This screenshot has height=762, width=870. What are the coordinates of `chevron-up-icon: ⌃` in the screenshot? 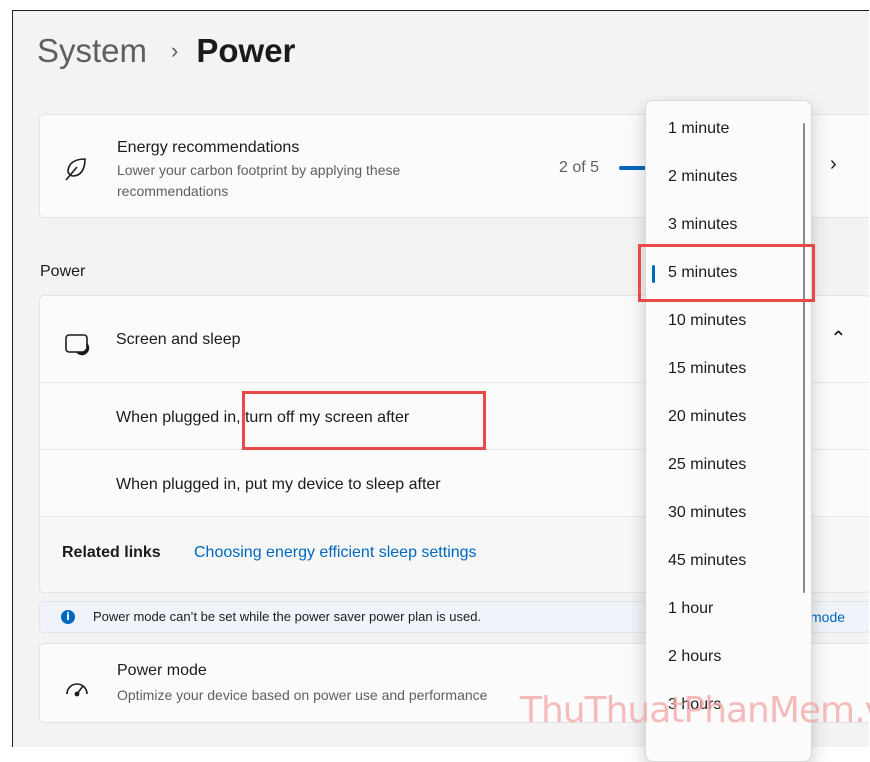 It's located at (838, 338).